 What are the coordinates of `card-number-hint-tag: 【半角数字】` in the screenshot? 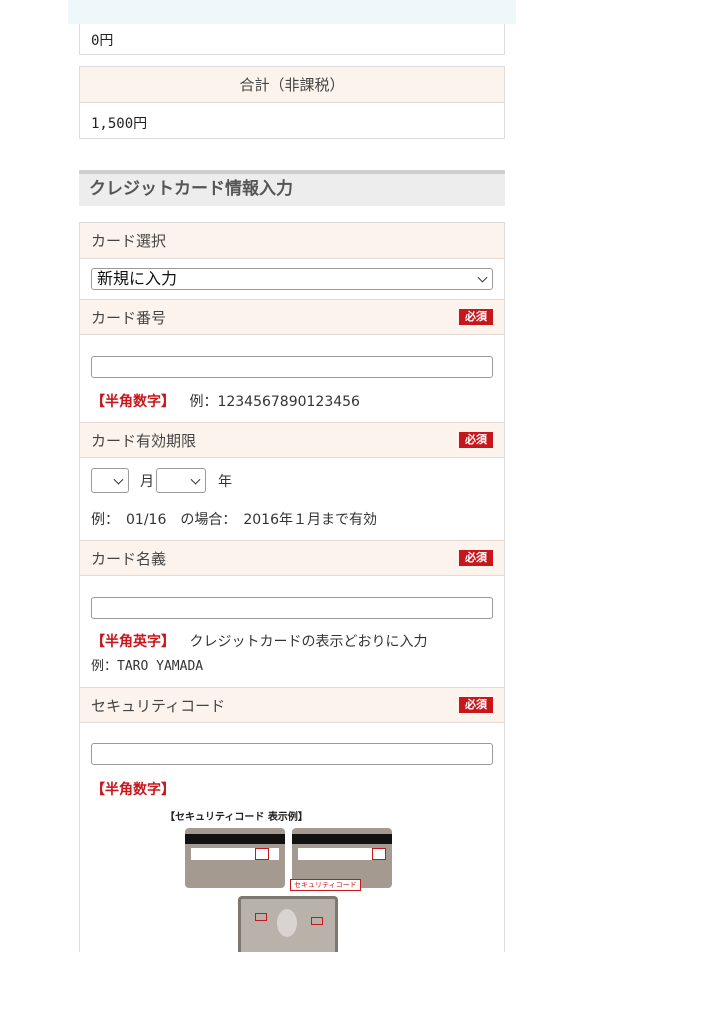 It's located at (133, 402).